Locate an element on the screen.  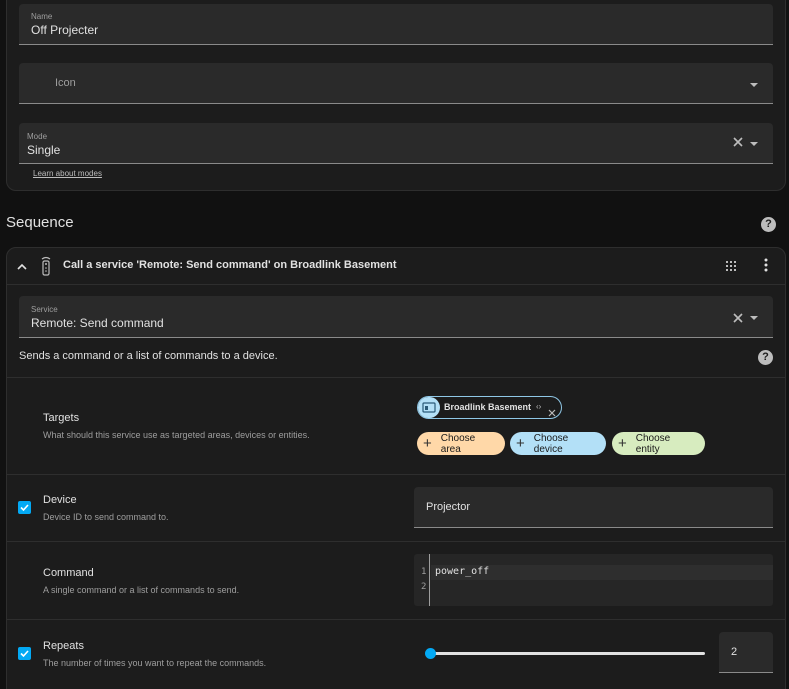
editor-gutter is located at coordinates (422, 580).